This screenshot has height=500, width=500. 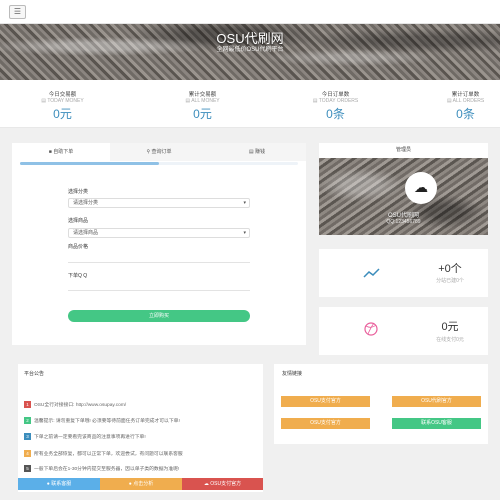 I want to click on announcement-title: 平台公告, so click(x=34, y=374).